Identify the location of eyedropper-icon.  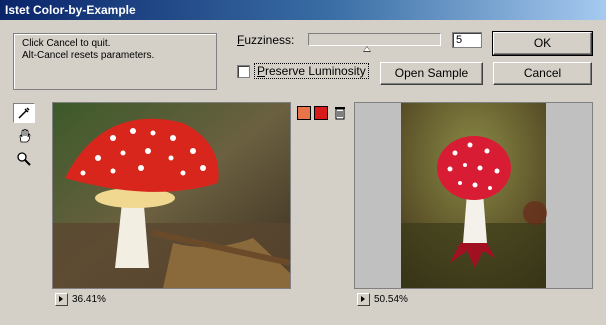
(24, 113).